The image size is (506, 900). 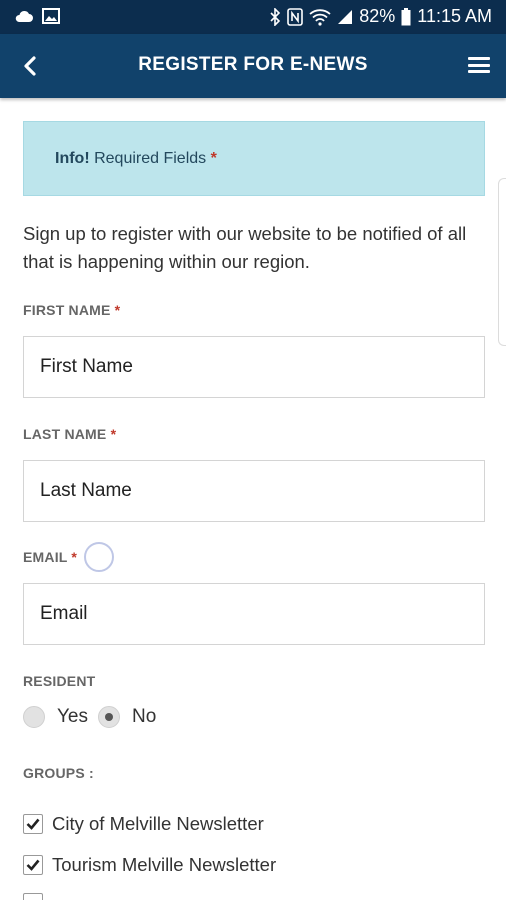 I want to click on app-bar: REGISTER FOR E-NEWS, so click(x=253, y=66).